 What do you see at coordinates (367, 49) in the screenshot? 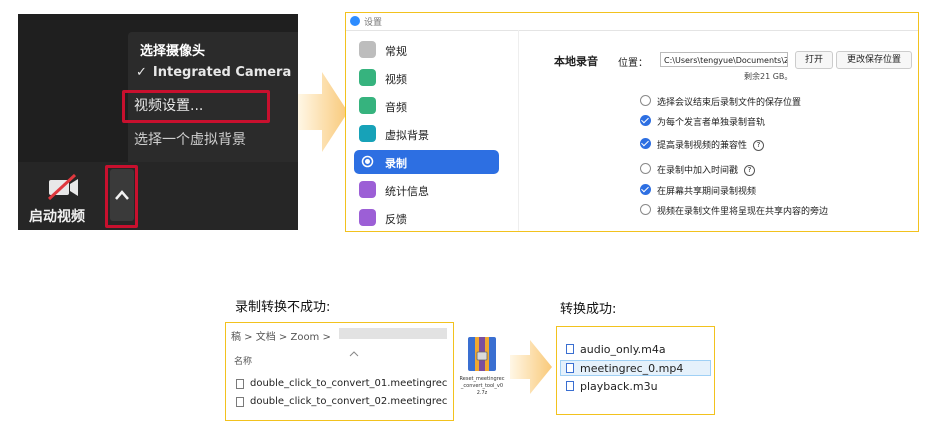
I see `gear-icon` at bounding box center [367, 49].